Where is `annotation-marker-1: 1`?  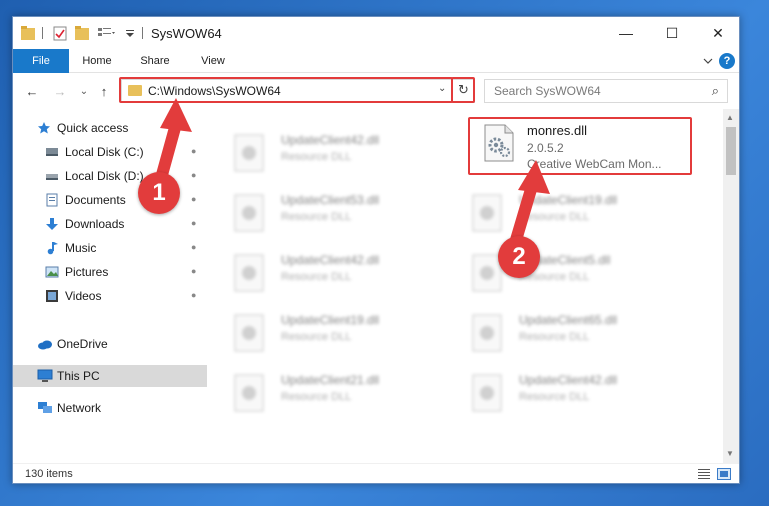
annotation-marker-1: 1 is located at coordinates (159, 193).